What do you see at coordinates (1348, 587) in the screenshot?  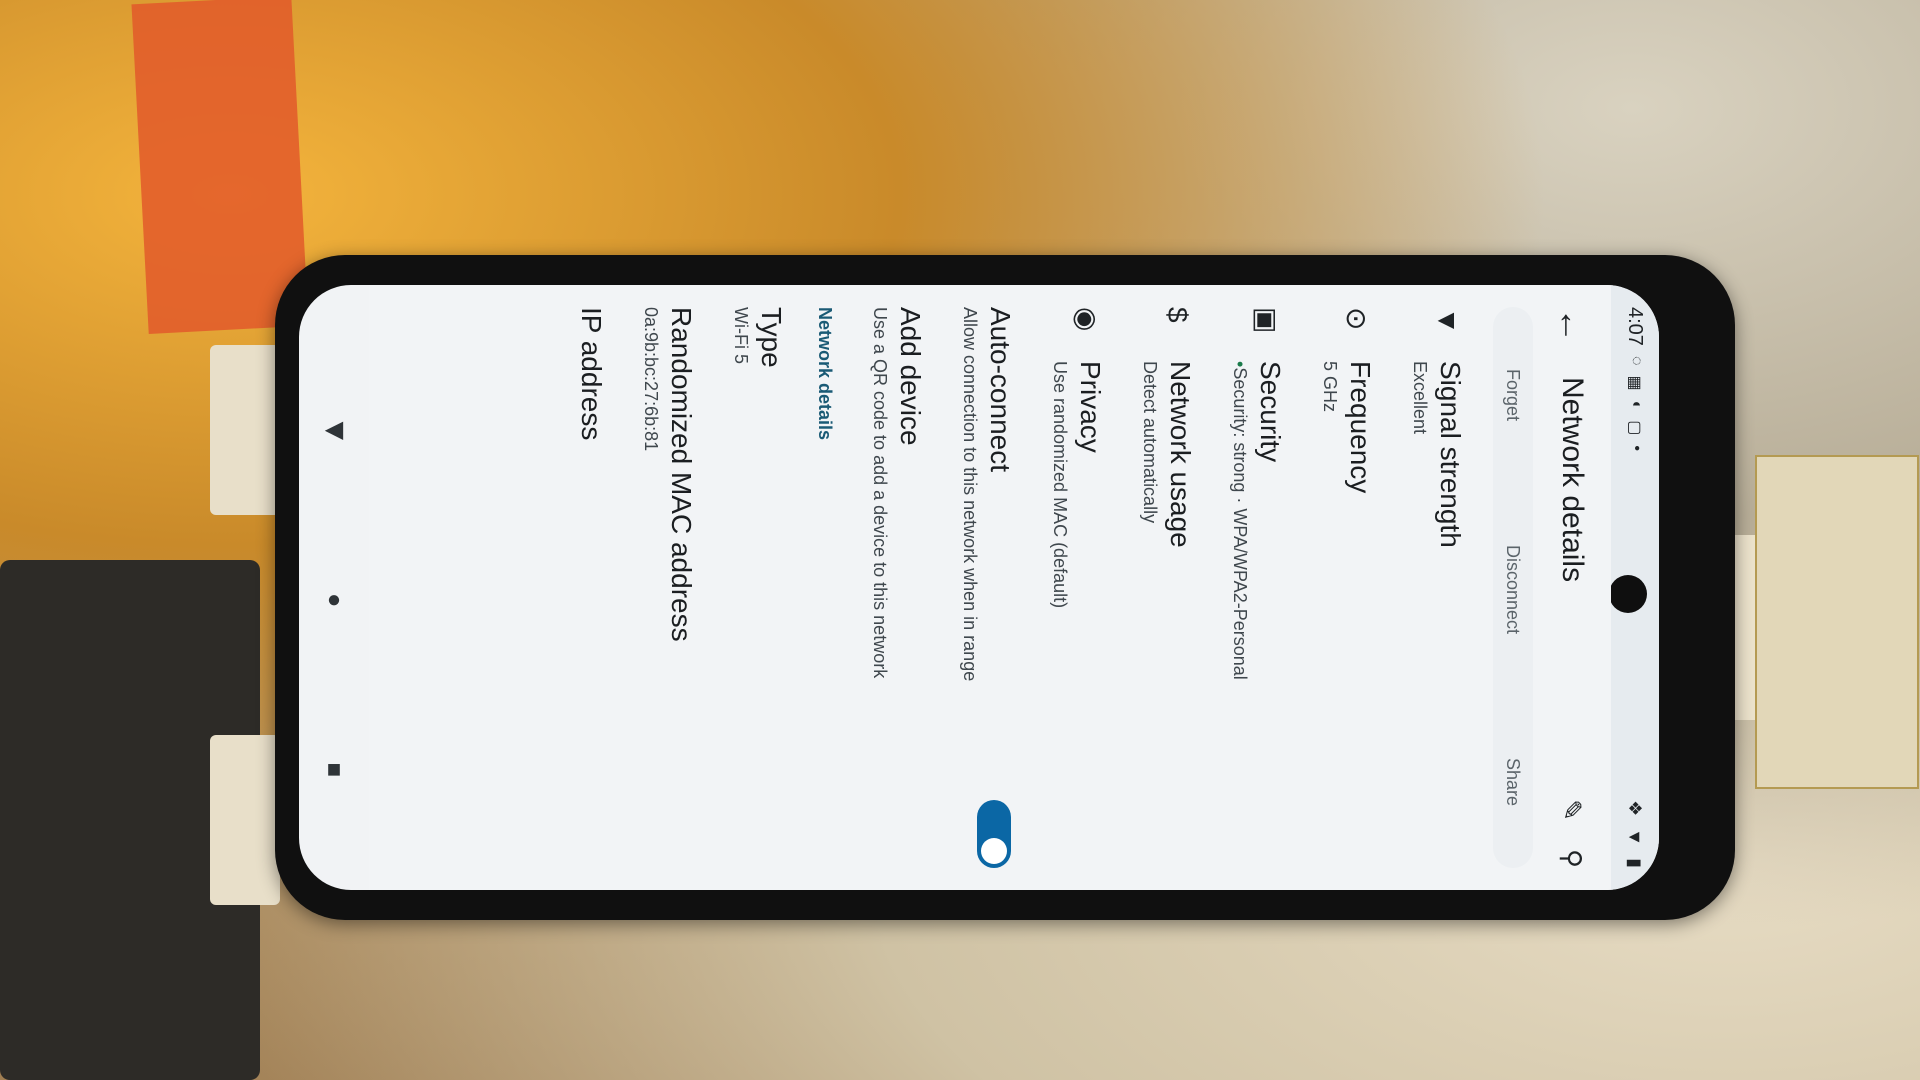 I see `list-item-frequency: ⊙ Frequency 5 GHz` at bounding box center [1348, 587].